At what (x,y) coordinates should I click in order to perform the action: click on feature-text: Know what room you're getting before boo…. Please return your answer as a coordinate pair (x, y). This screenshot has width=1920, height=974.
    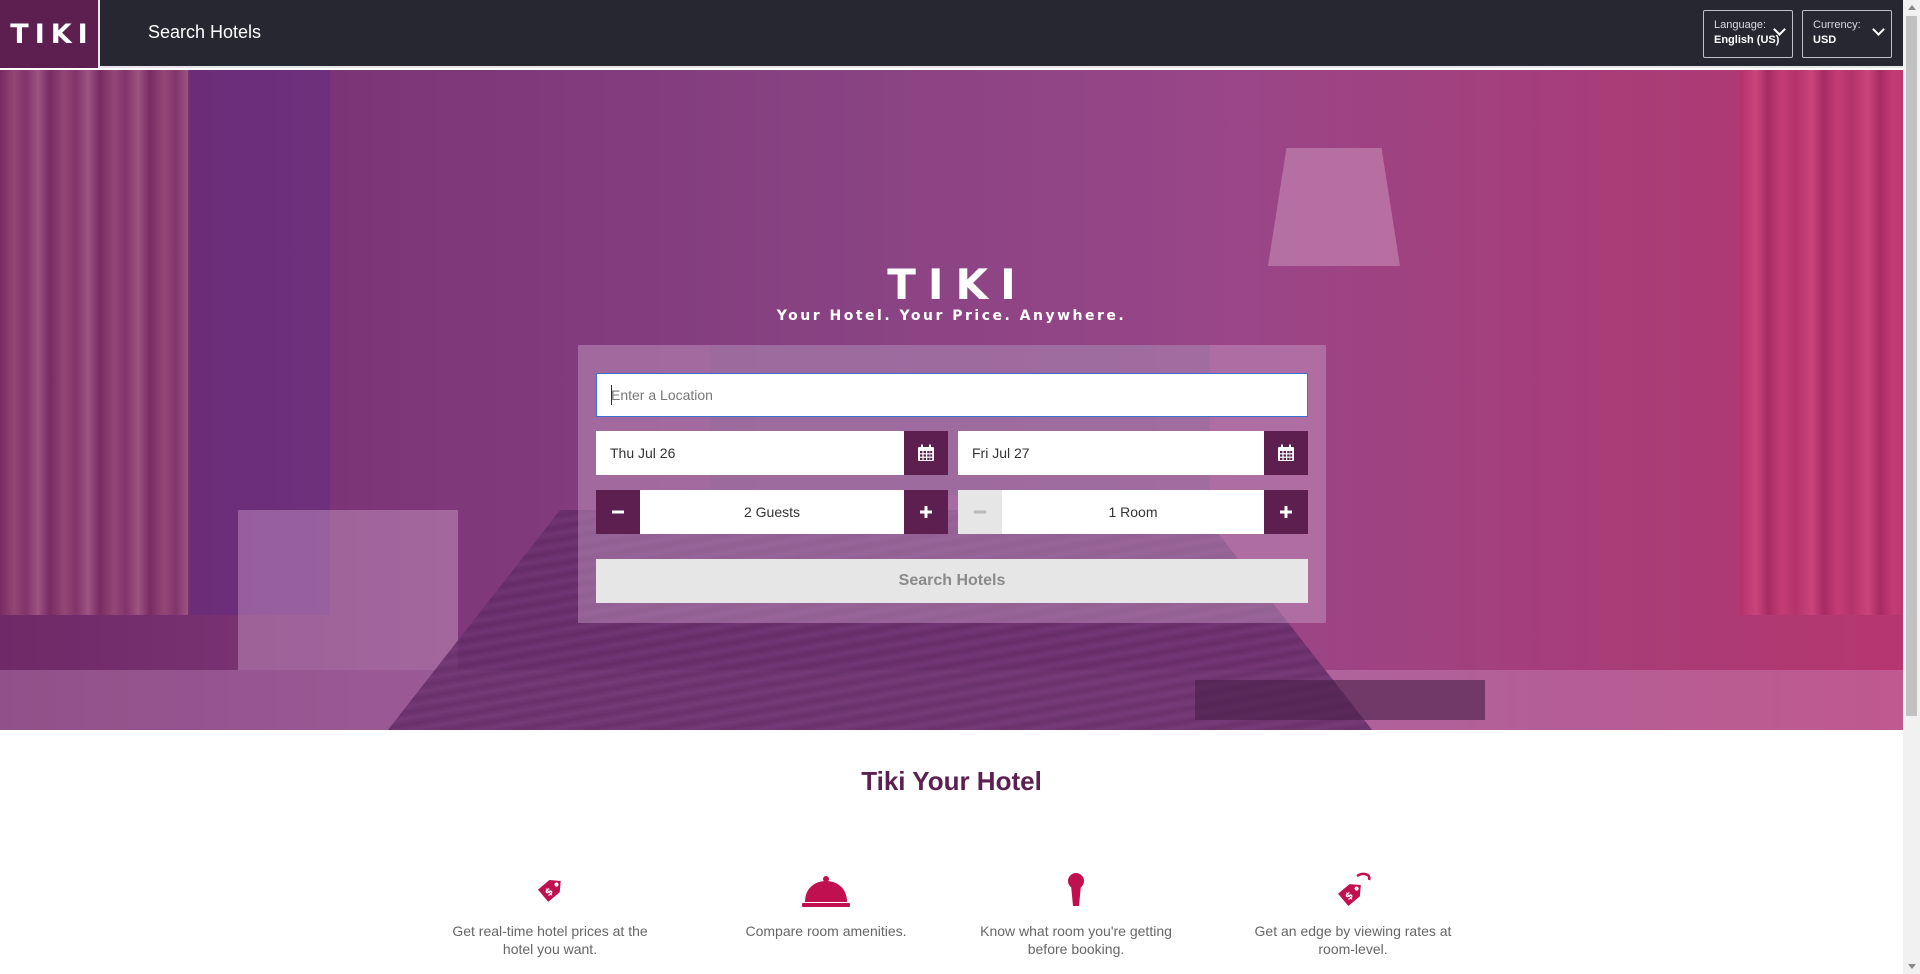
    Looking at the image, I should click on (1076, 940).